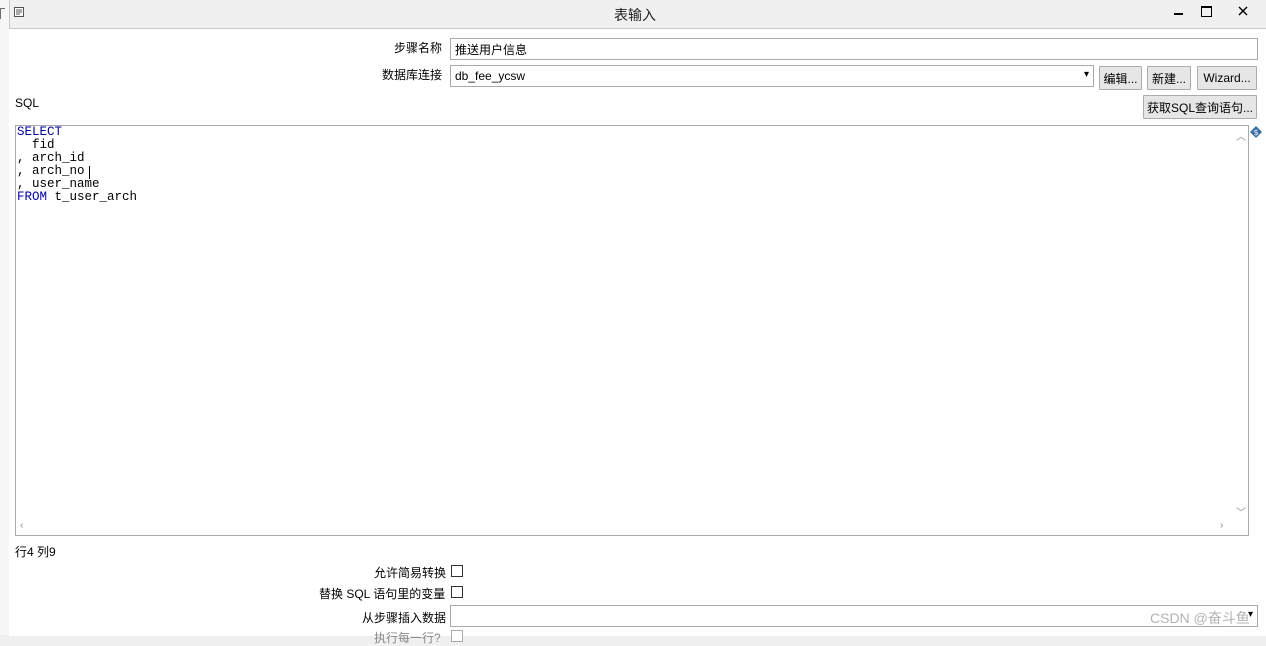 This screenshot has width=1266, height=646. Describe the element at coordinates (51, 171) in the screenshot. I see `sql-text: , arch_no` at that location.